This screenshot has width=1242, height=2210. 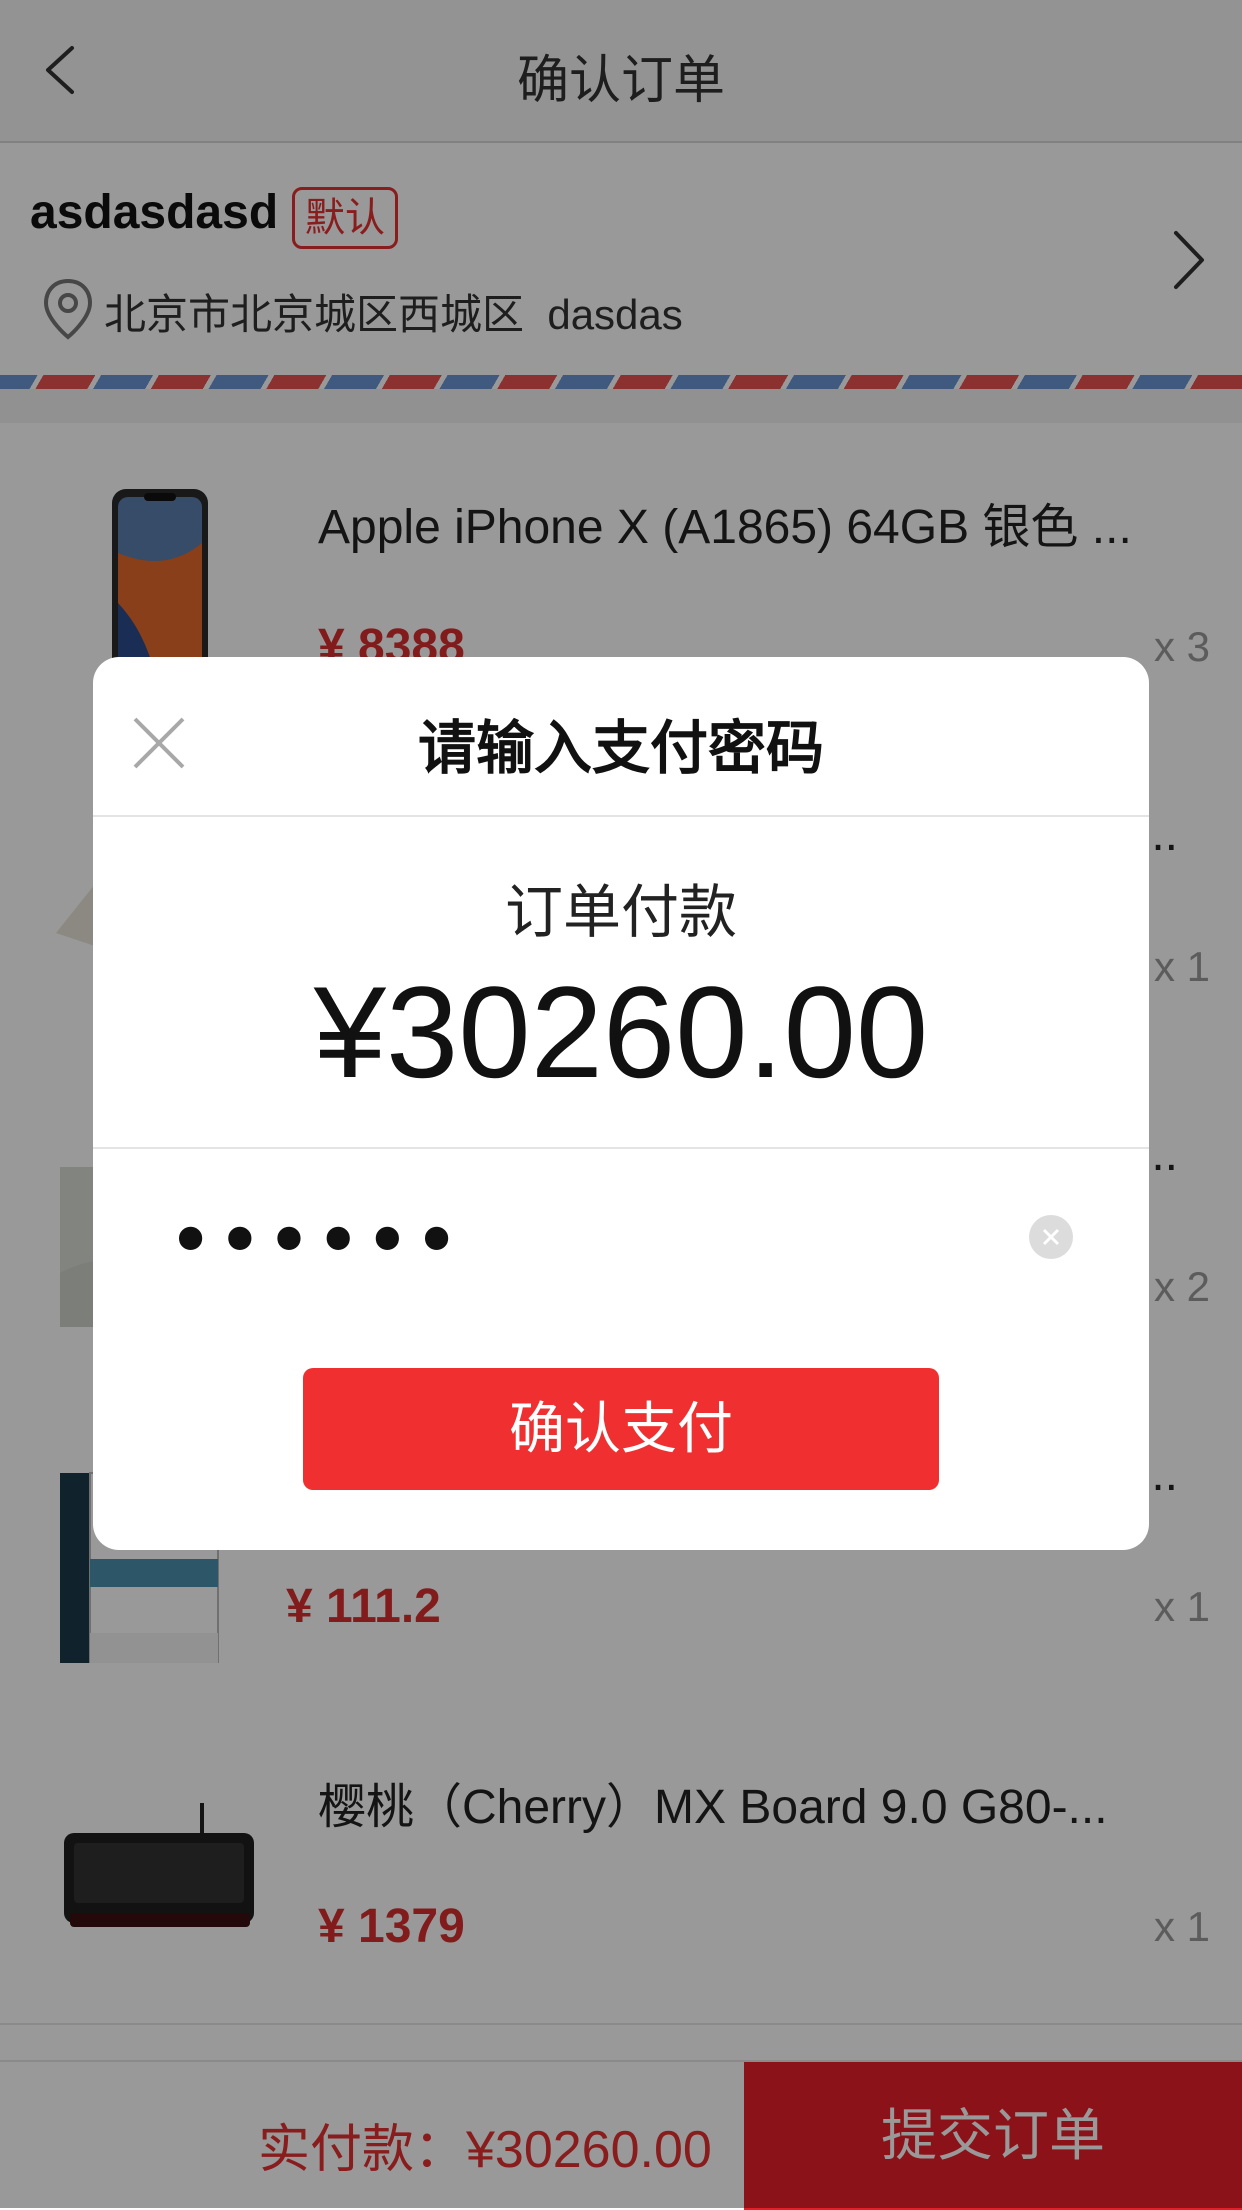 I want to click on dialog-title: 请输入支付密码, so click(x=620, y=748).